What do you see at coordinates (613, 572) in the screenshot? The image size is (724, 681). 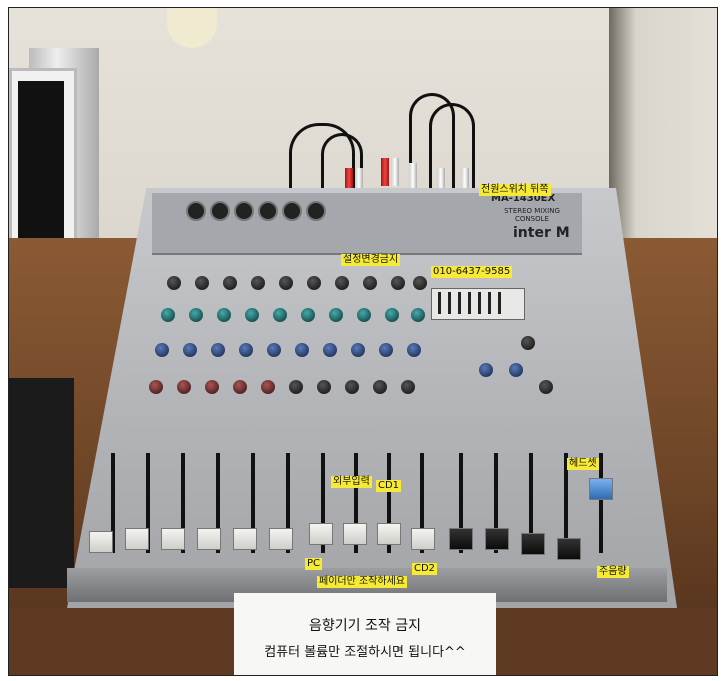 I see `main-volume-label: 주음량` at bounding box center [613, 572].